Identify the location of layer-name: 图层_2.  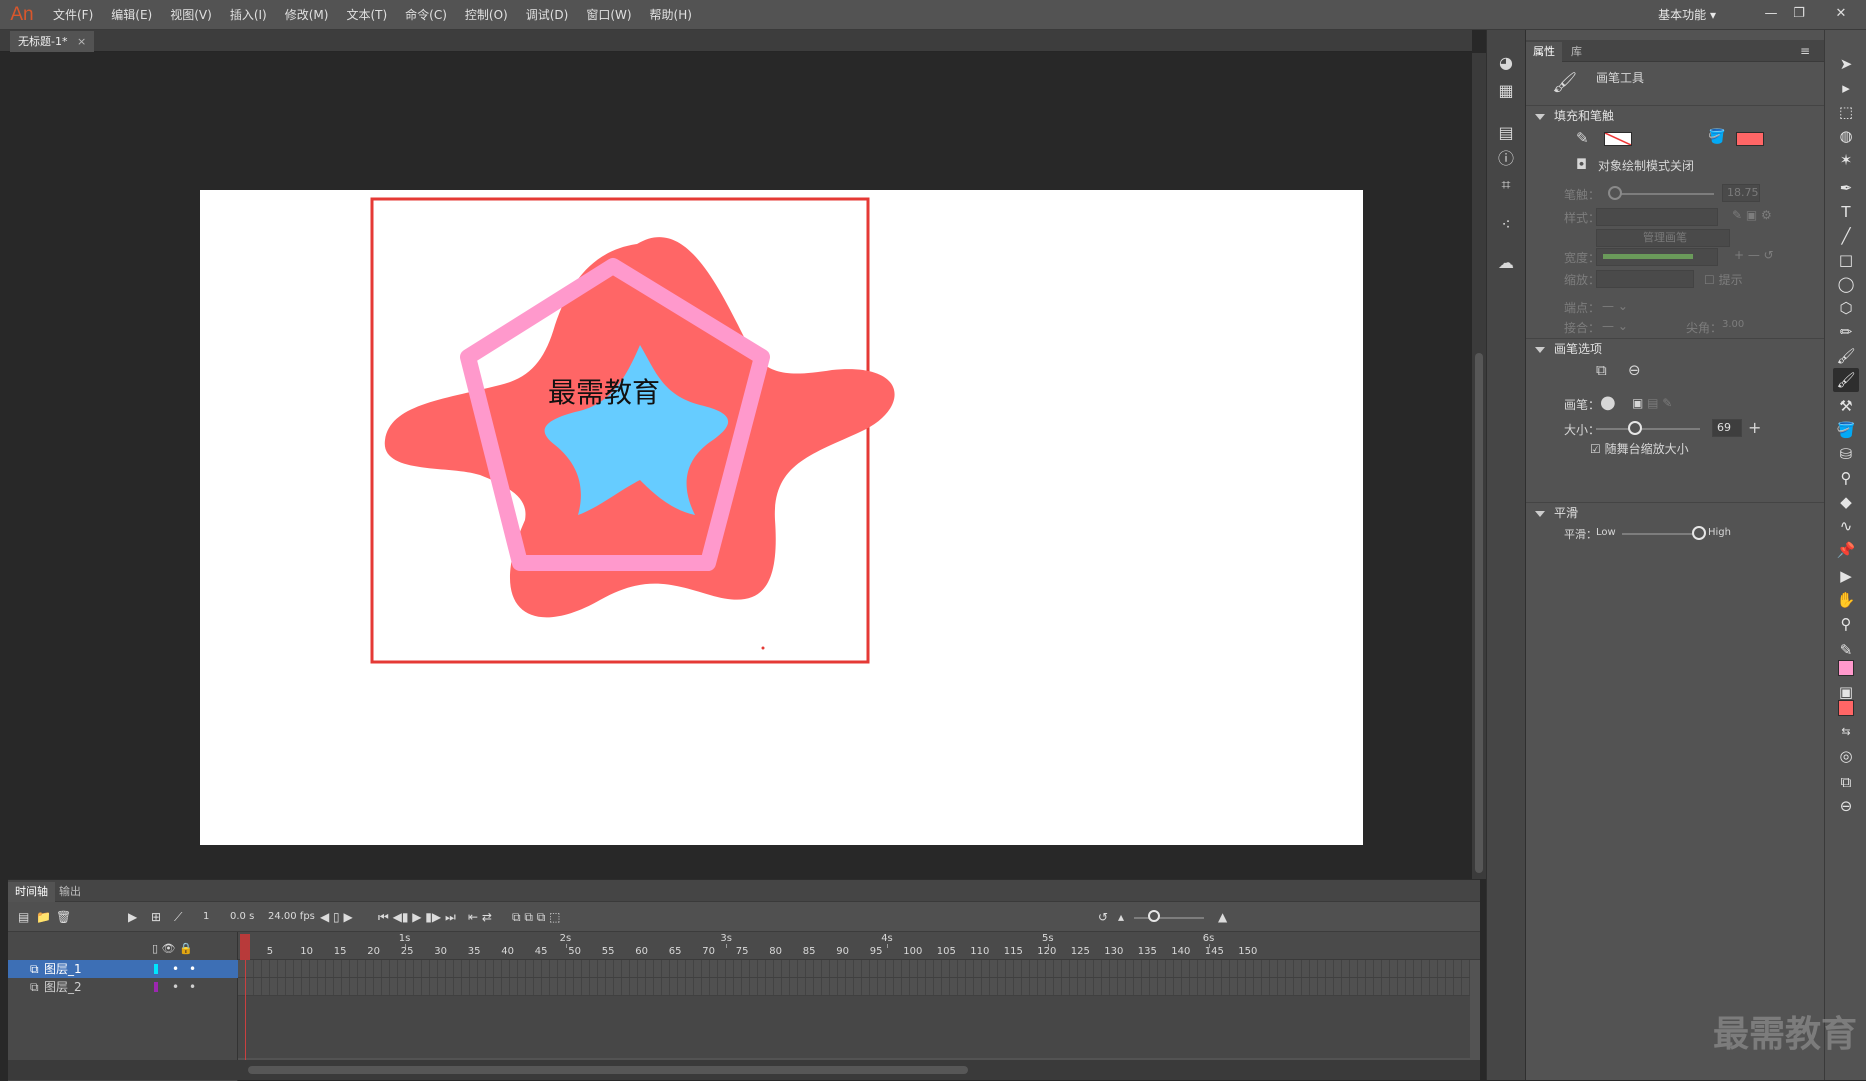
(63, 987).